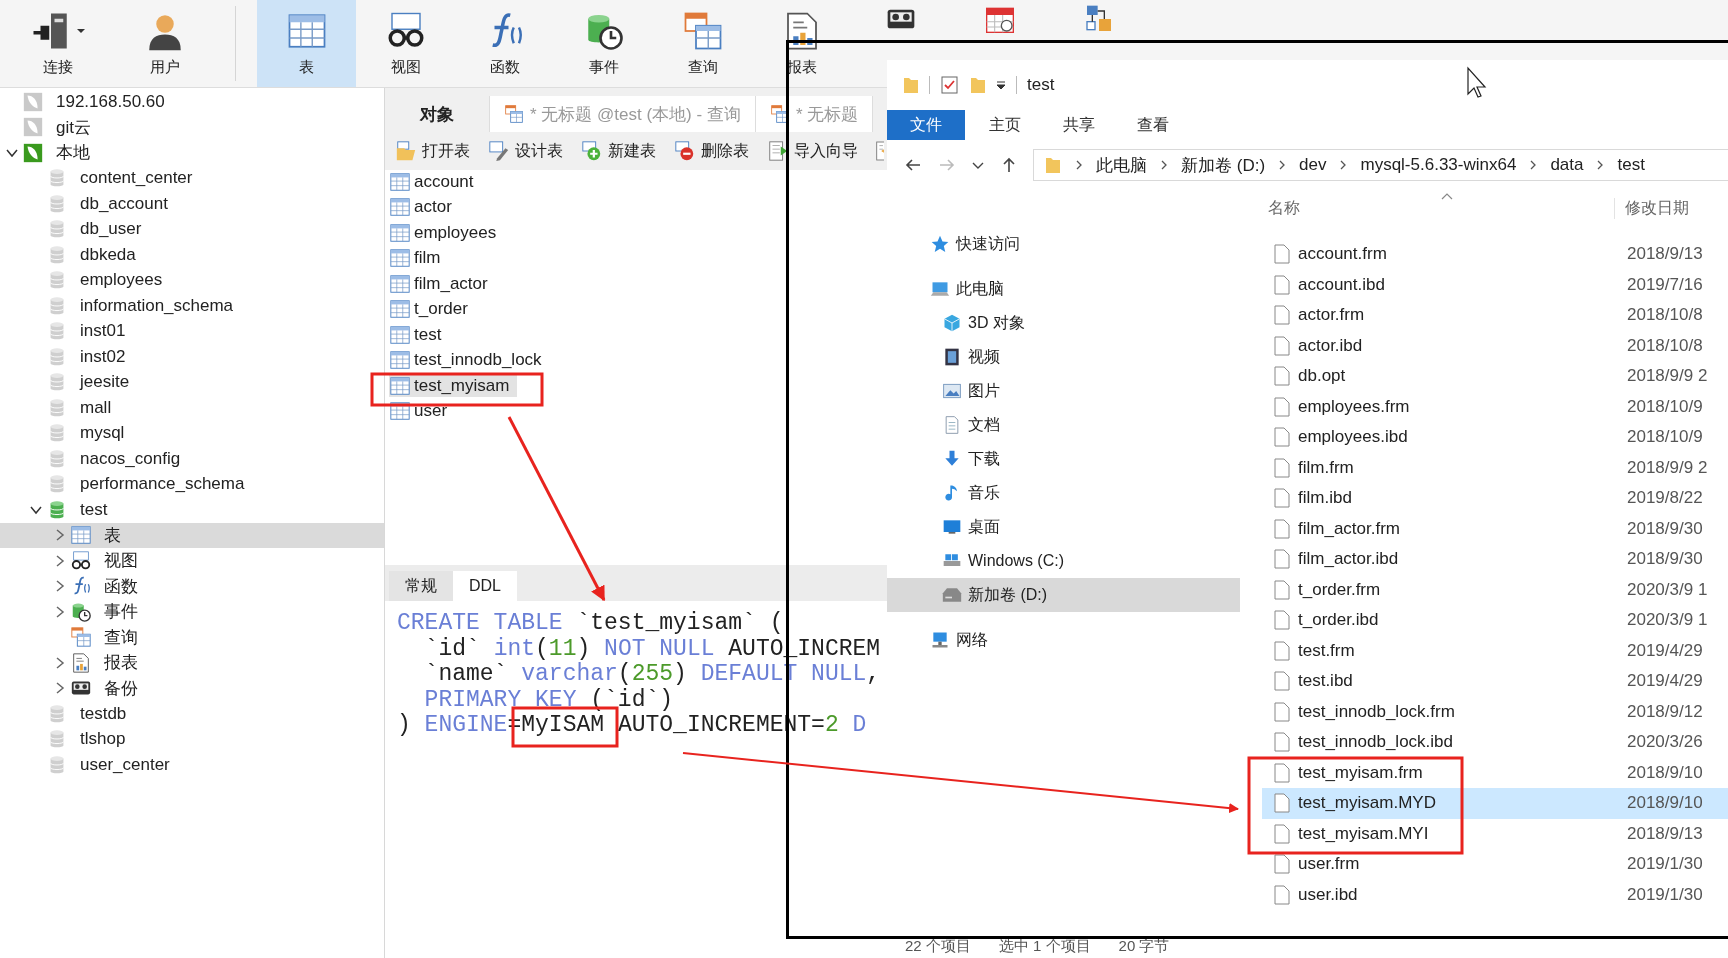  What do you see at coordinates (504, 43) in the screenshot?
I see `toolbar-button: 函数` at bounding box center [504, 43].